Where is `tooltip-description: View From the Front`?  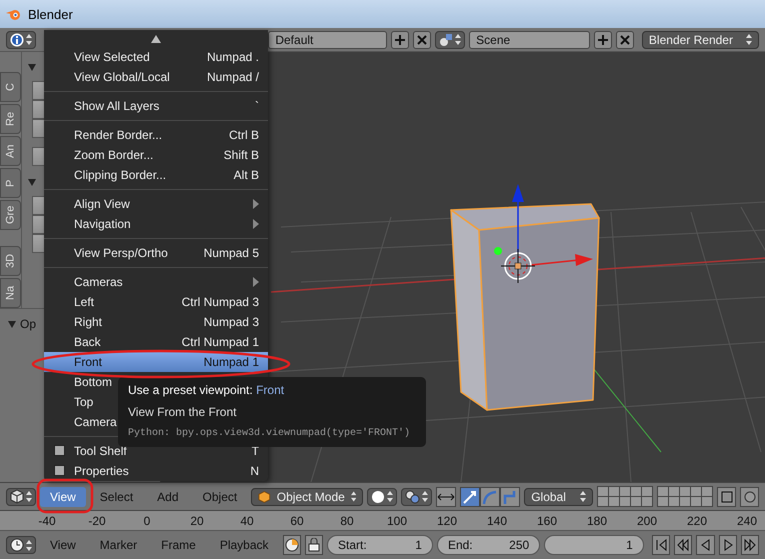
tooltip-description: View From the Front is located at coordinates (183, 412).